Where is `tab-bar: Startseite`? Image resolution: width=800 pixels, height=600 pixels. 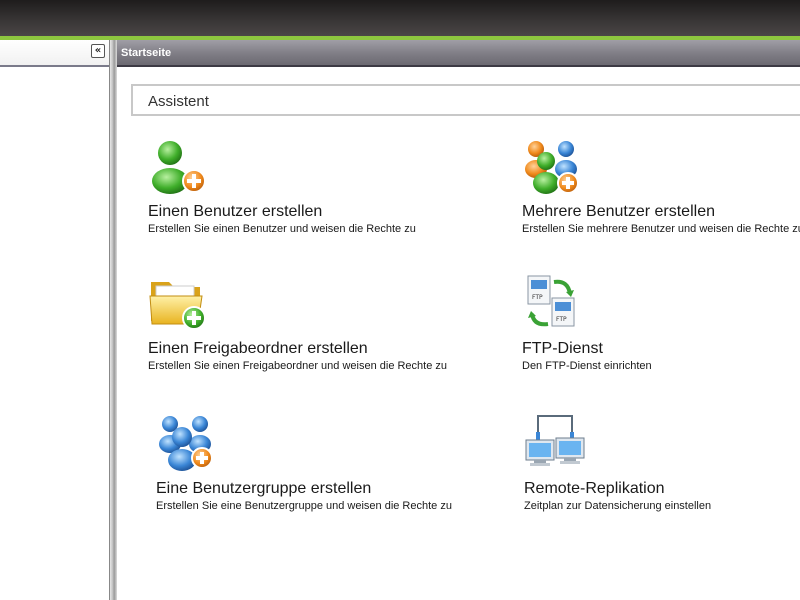 tab-bar: Startseite is located at coordinates (458, 53).